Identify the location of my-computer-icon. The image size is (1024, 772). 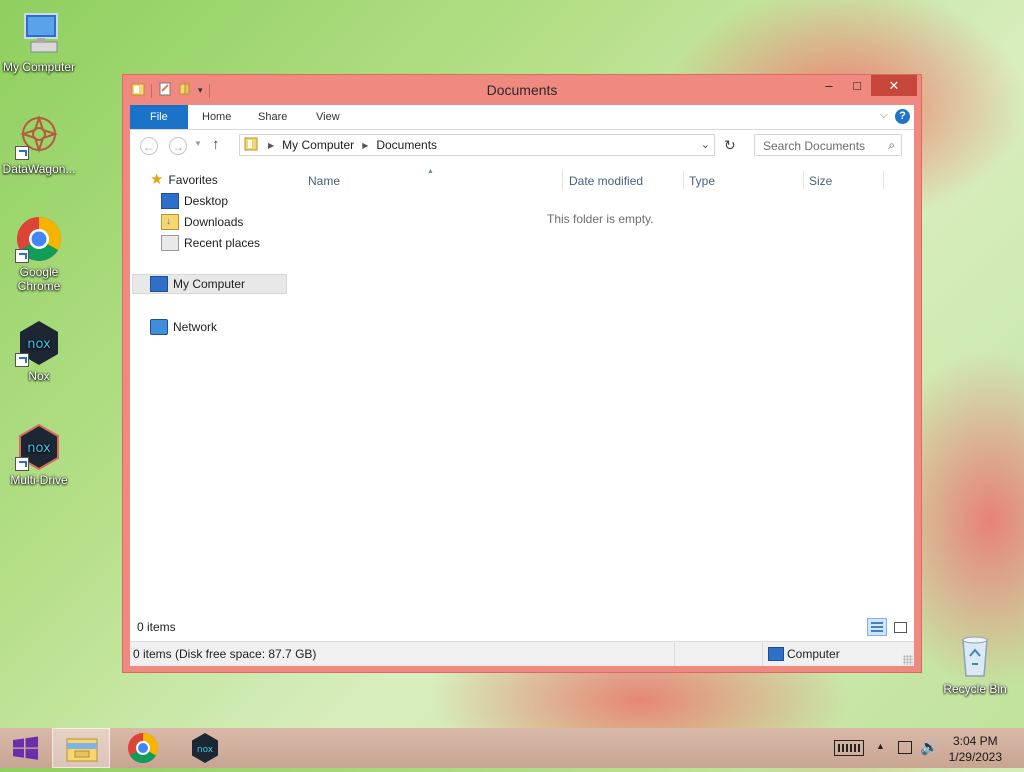
(39, 34).